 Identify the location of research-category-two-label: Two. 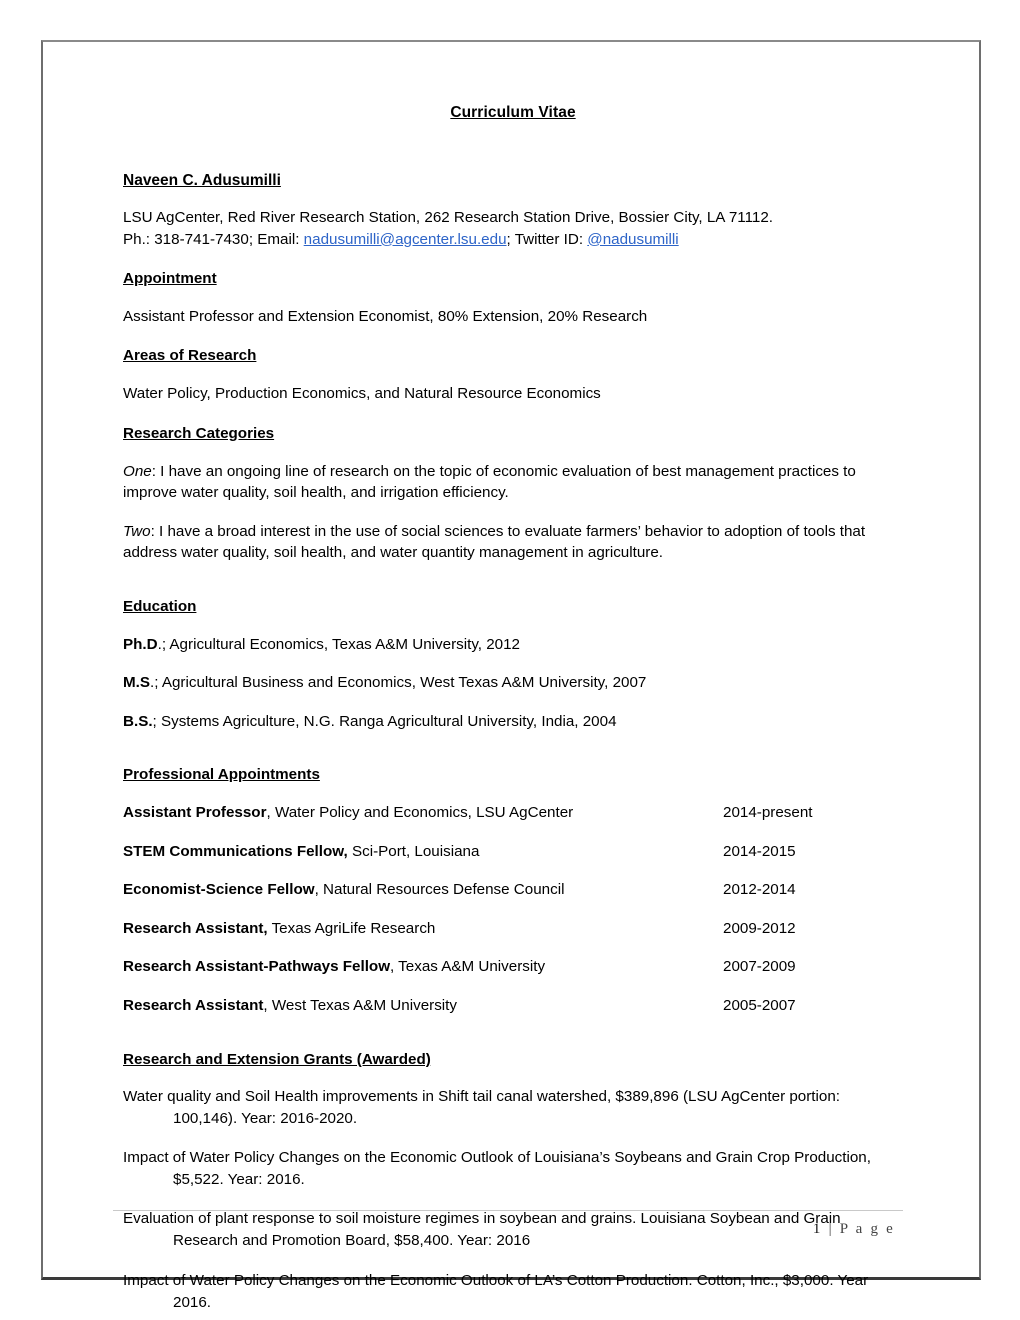
(137, 531).